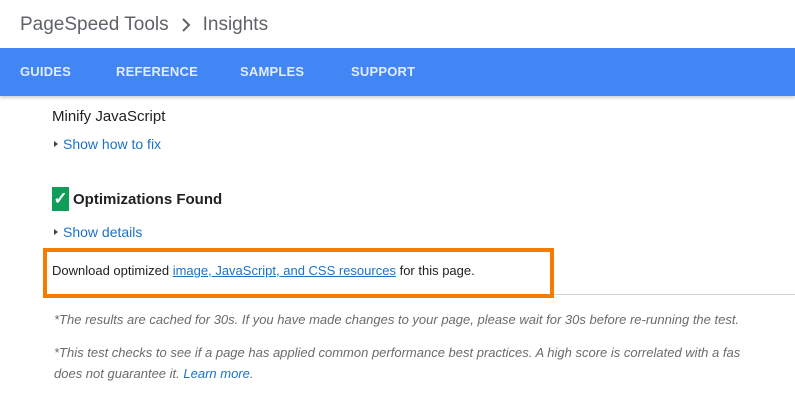 The image size is (795, 416). I want to click on rule-title: Minify JavaScript, so click(109, 116).